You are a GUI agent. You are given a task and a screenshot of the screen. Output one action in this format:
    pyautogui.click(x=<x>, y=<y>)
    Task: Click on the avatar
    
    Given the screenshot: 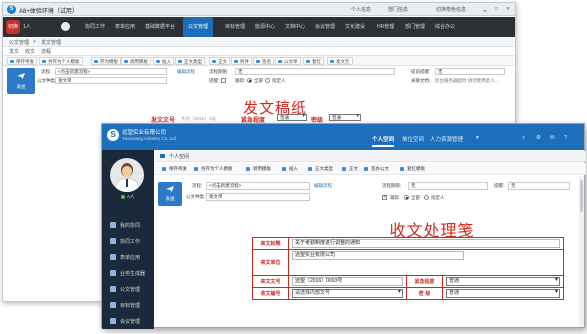 What is the action you would take?
    pyautogui.click(x=127, y=175)
    